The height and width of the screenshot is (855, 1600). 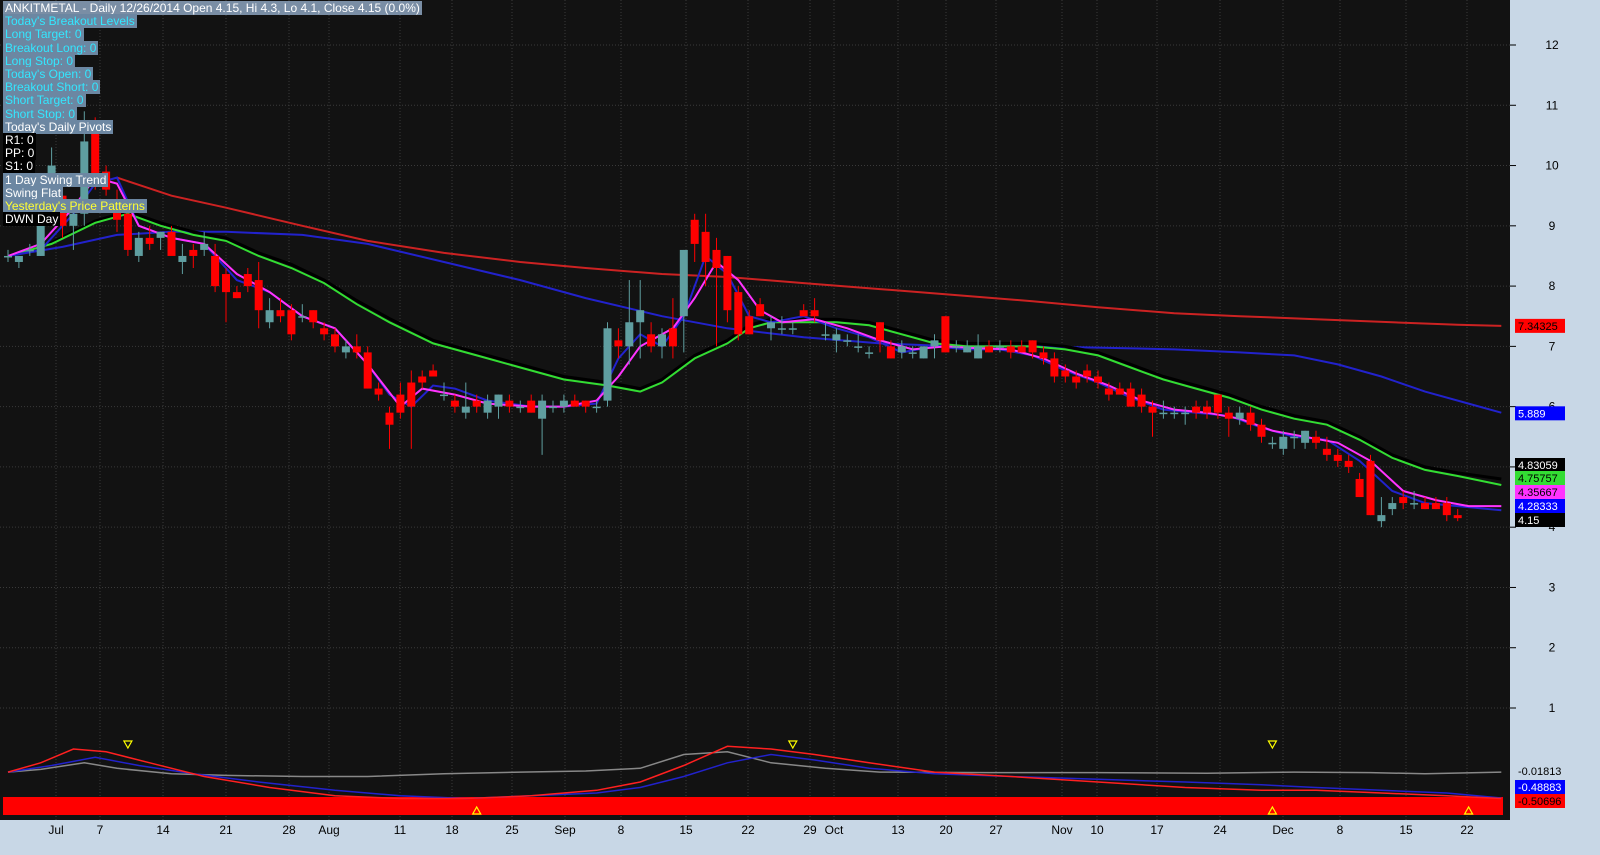 I want to click on y-tick-label: 2, so click(x=1552, y=648).